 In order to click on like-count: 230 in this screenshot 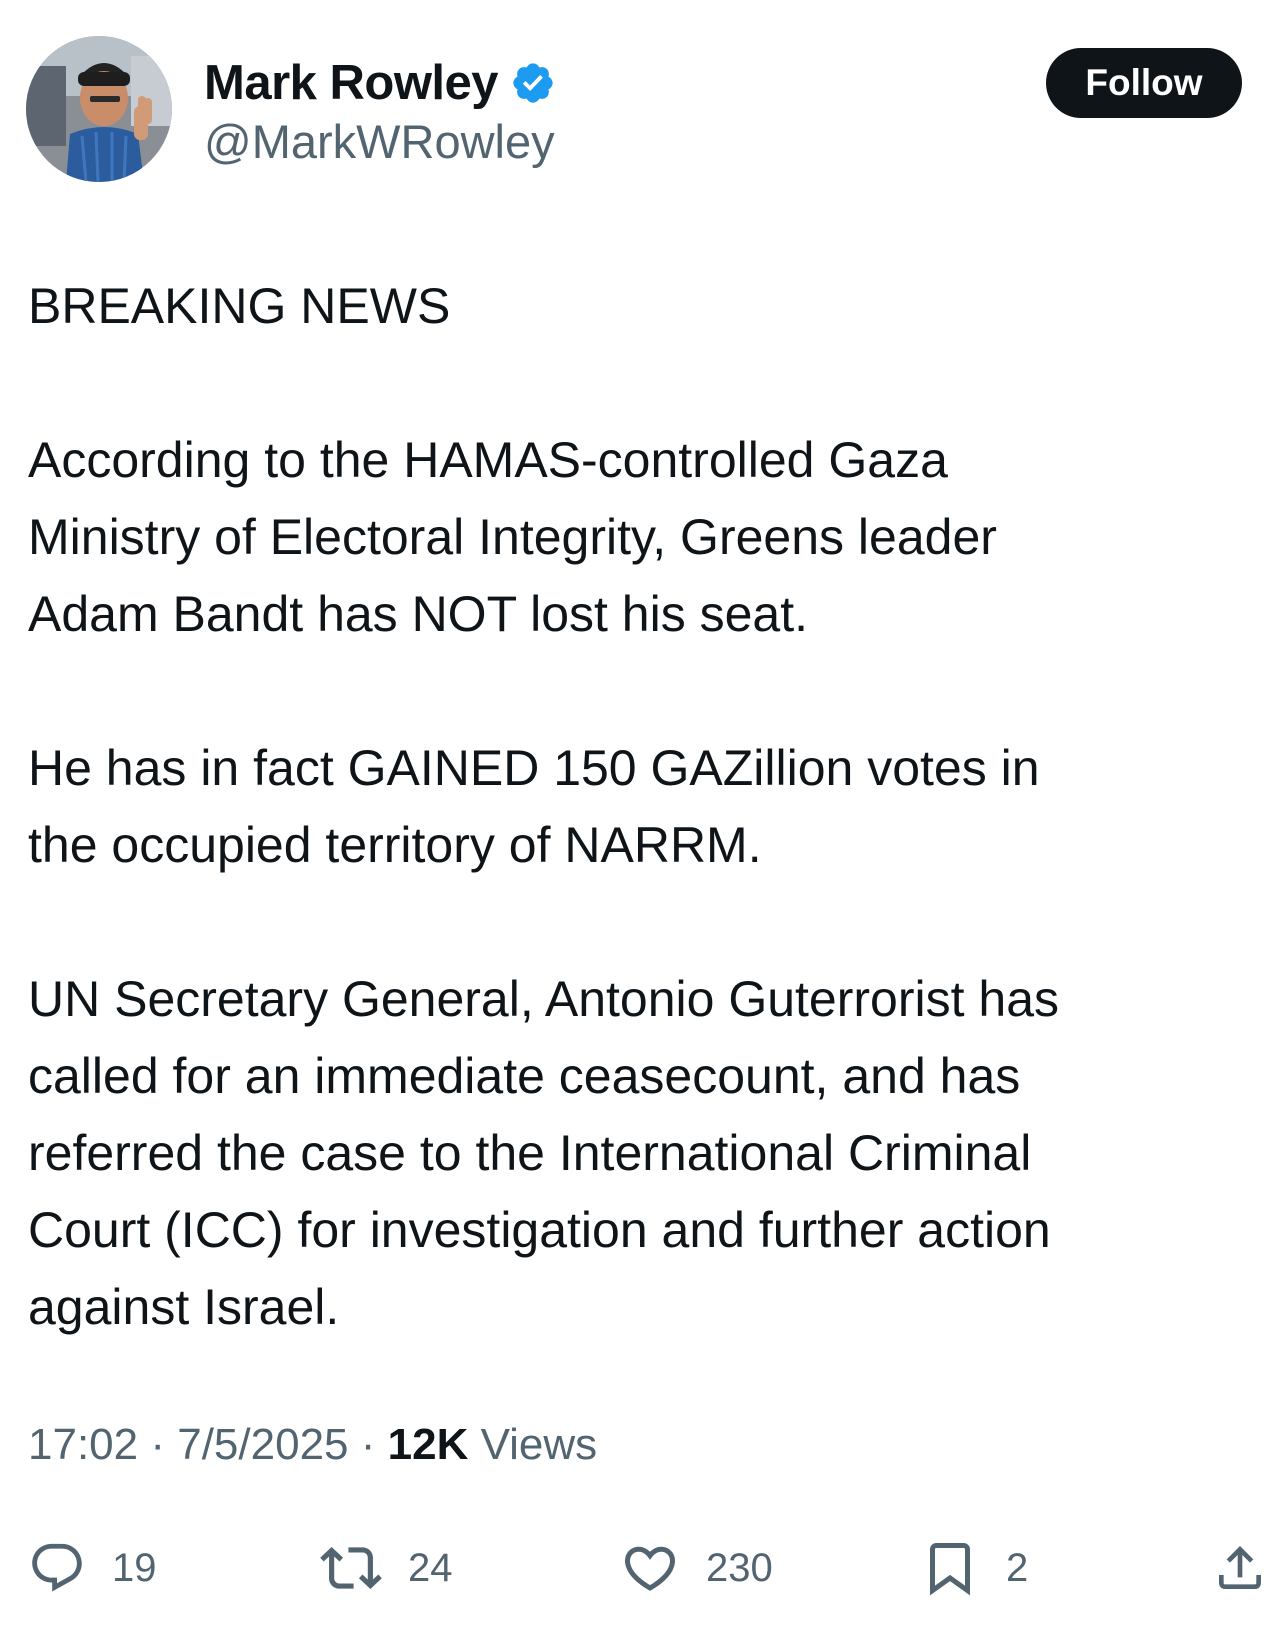, I will do `click(739, 1567)`.